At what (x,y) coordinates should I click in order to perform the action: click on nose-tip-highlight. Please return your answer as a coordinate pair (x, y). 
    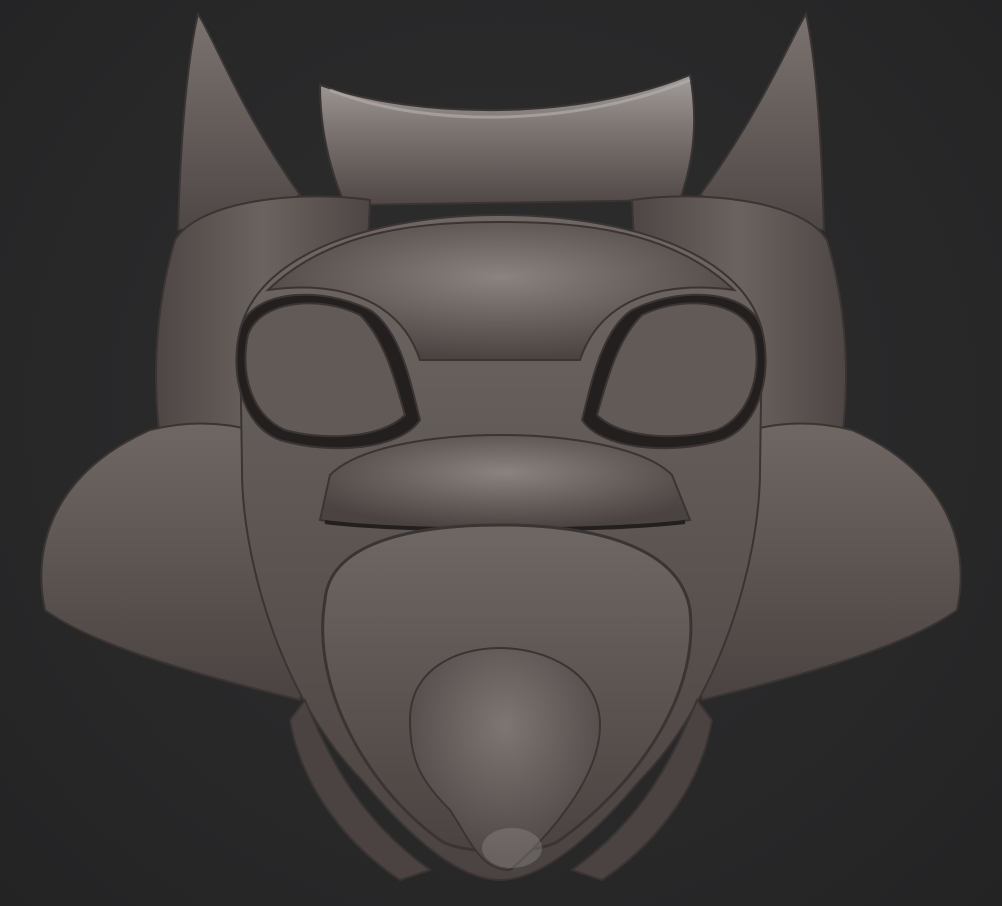
    Looking at the image, I should click on (512, 848).